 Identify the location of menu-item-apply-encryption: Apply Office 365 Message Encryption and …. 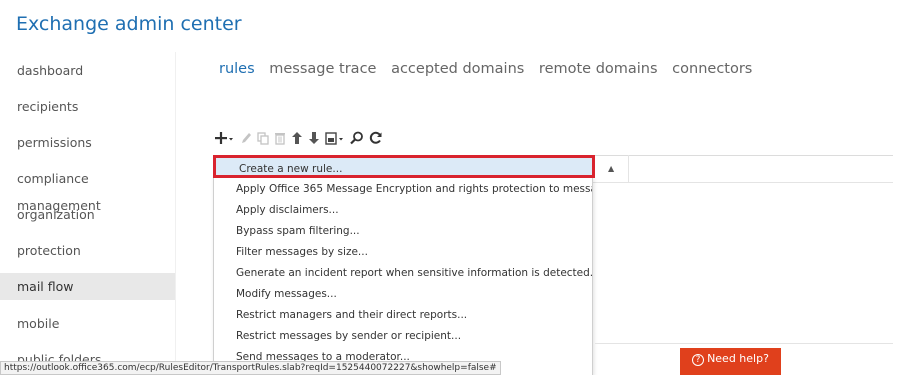
(403, 189).